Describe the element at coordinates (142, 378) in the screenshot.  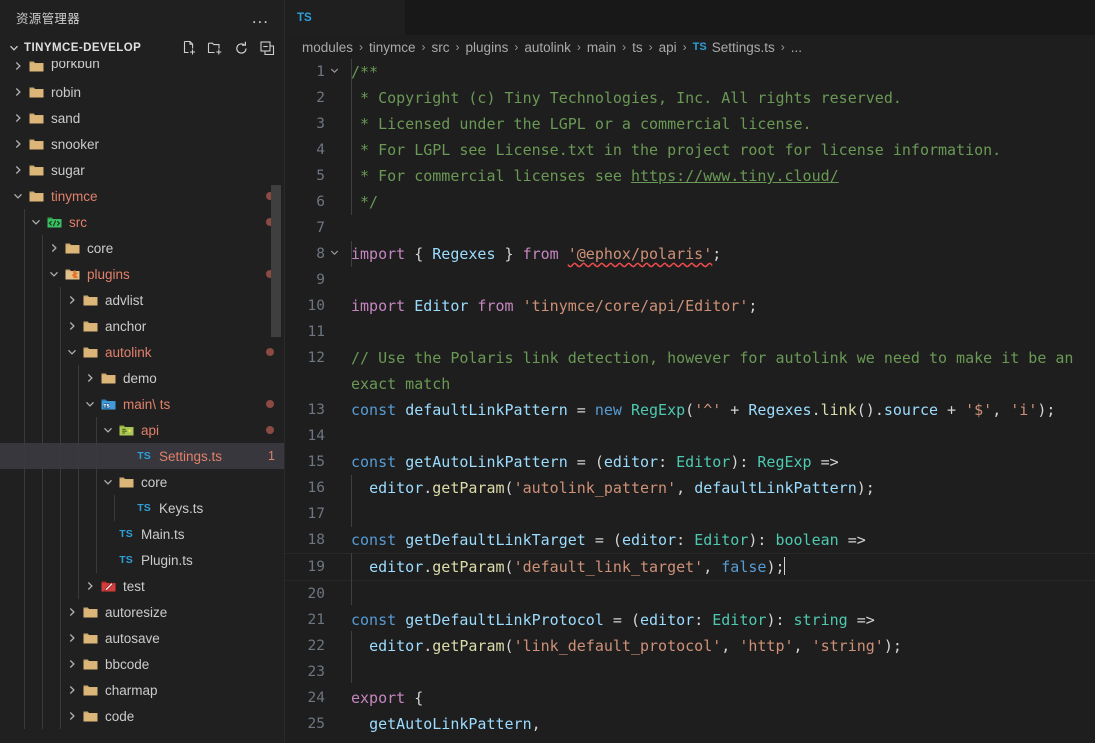
I see `tree-folder-item: demo` at that location.